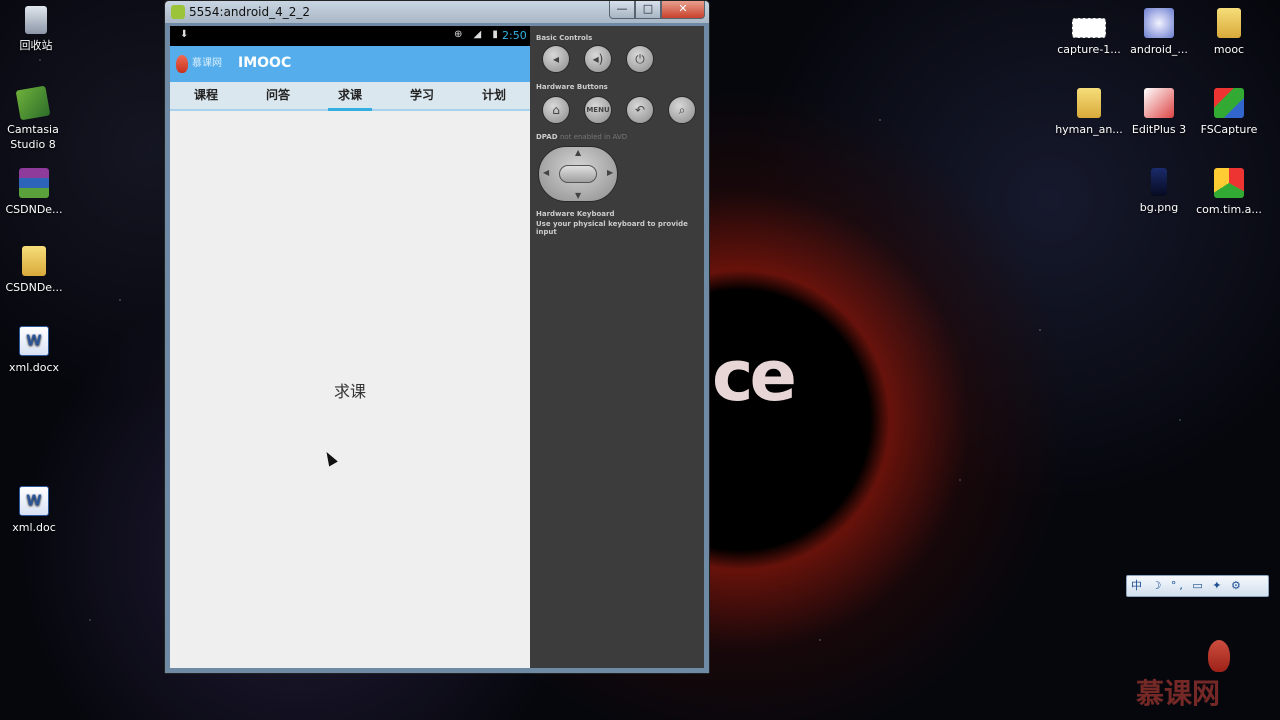 The height and width of the screenshot is (720, 1280). I want to click on volume-down-icon: ◂, so click(556, 59).